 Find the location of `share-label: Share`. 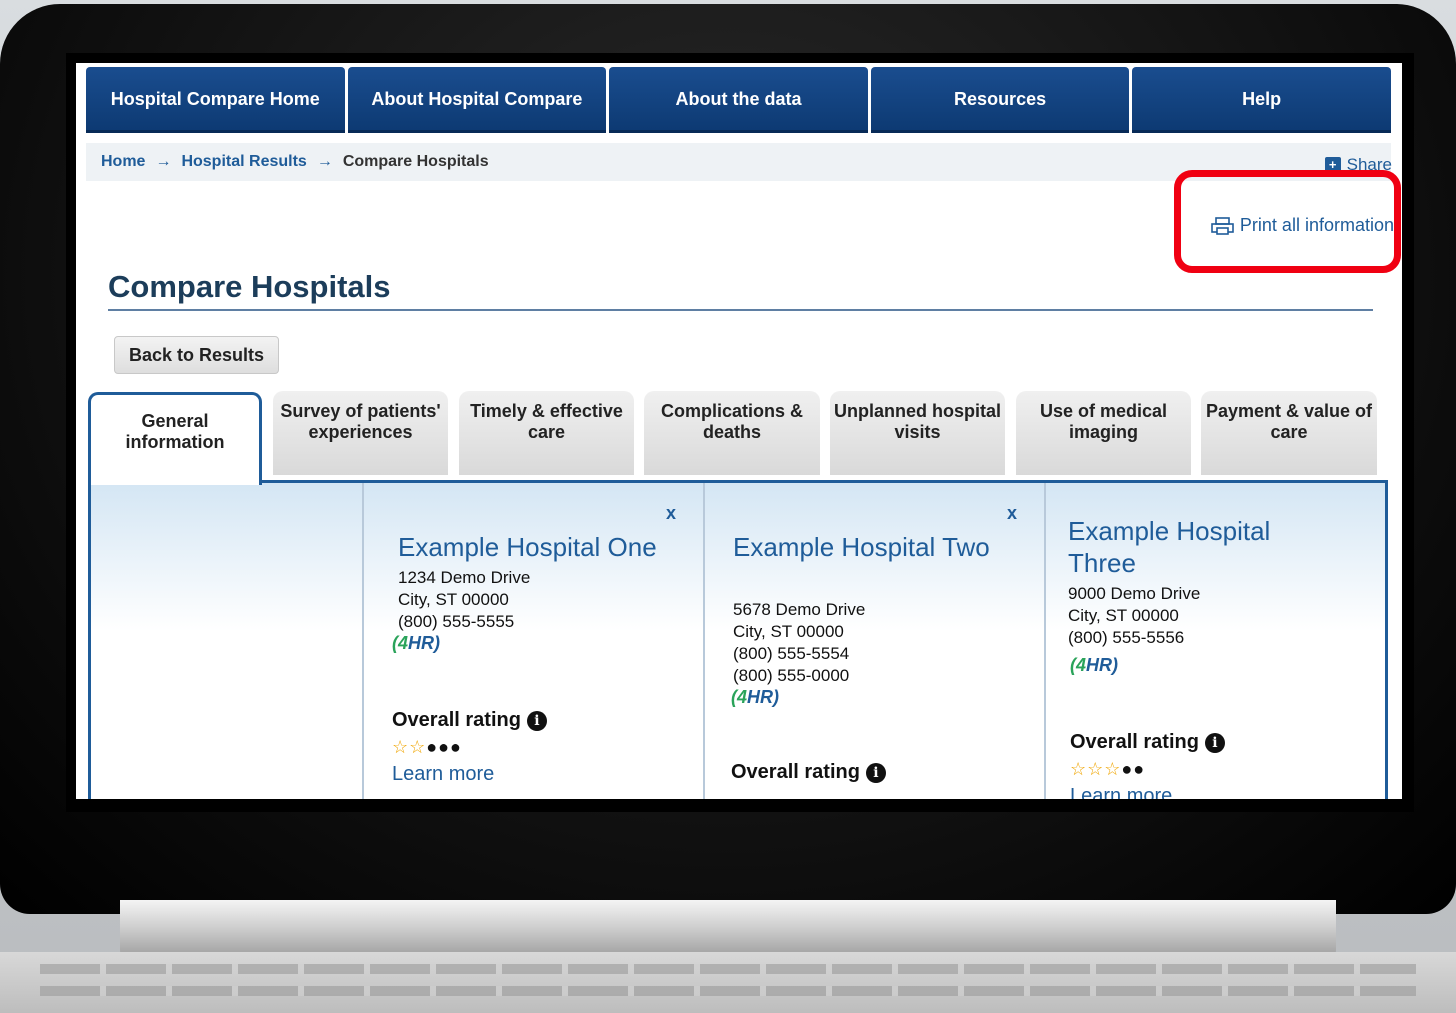

share-label: Share is located at coordinates (1369, 164).